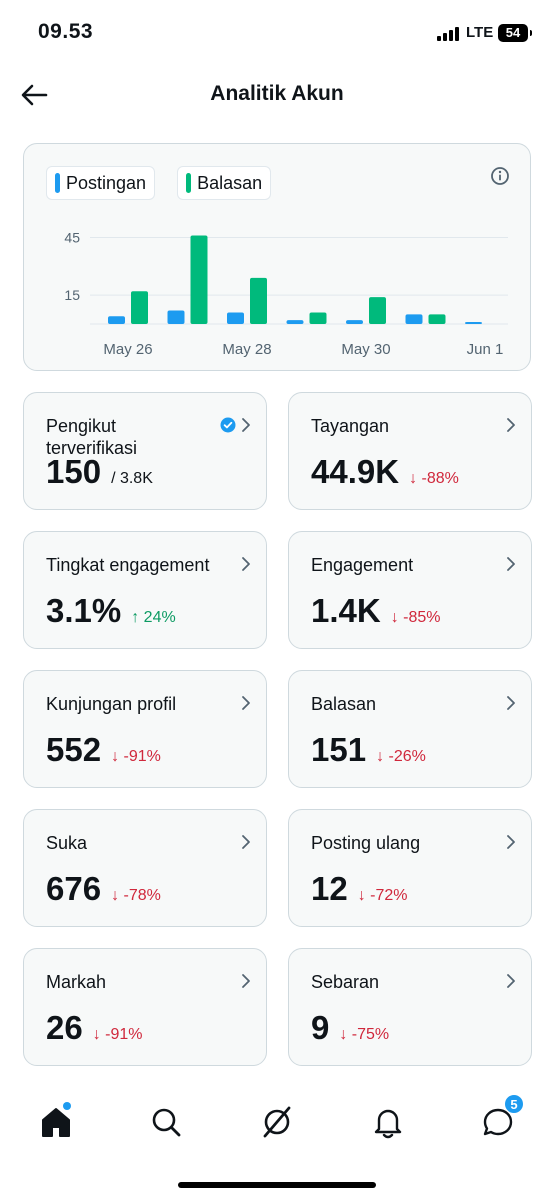 The image size is (554, 1199). I want to click on stat-card-suka: Suka 676 ↓ -78%, so click(145, 868).